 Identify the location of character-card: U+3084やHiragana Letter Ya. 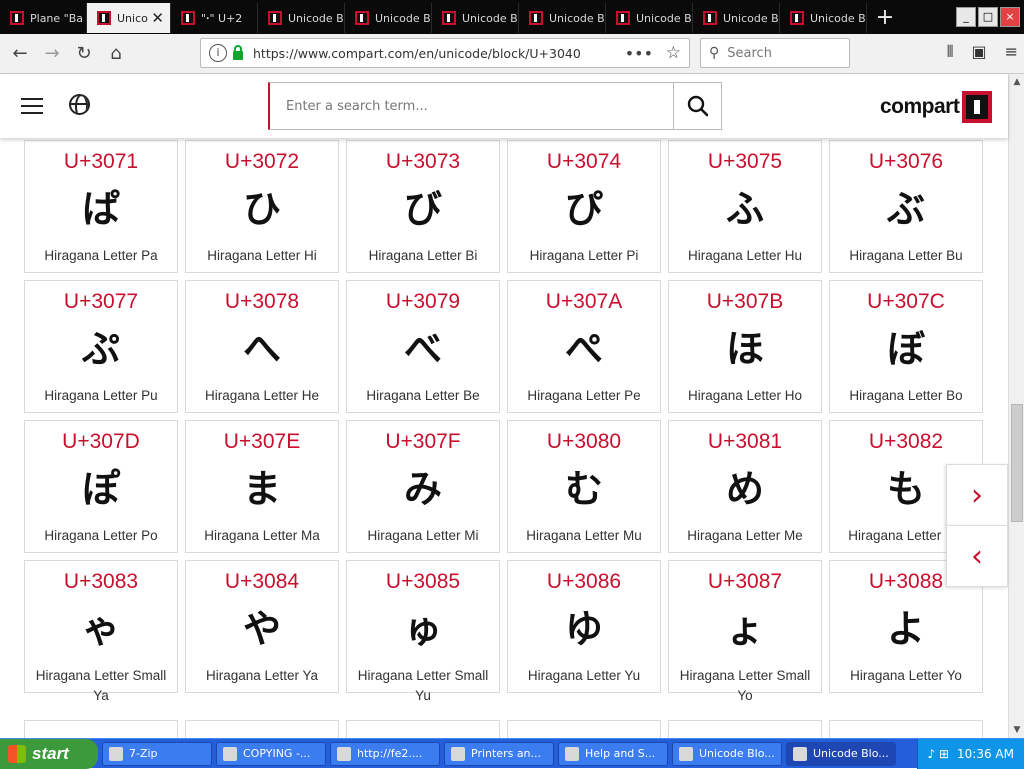
(262, 626).